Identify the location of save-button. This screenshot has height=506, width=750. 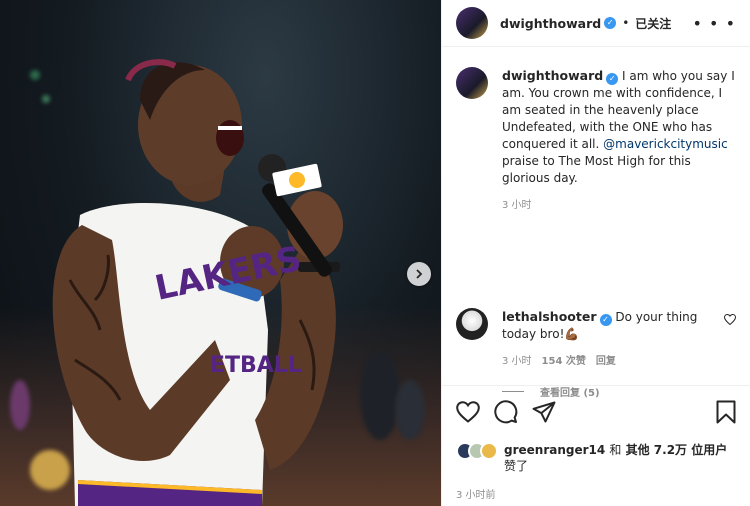
(726, 412).